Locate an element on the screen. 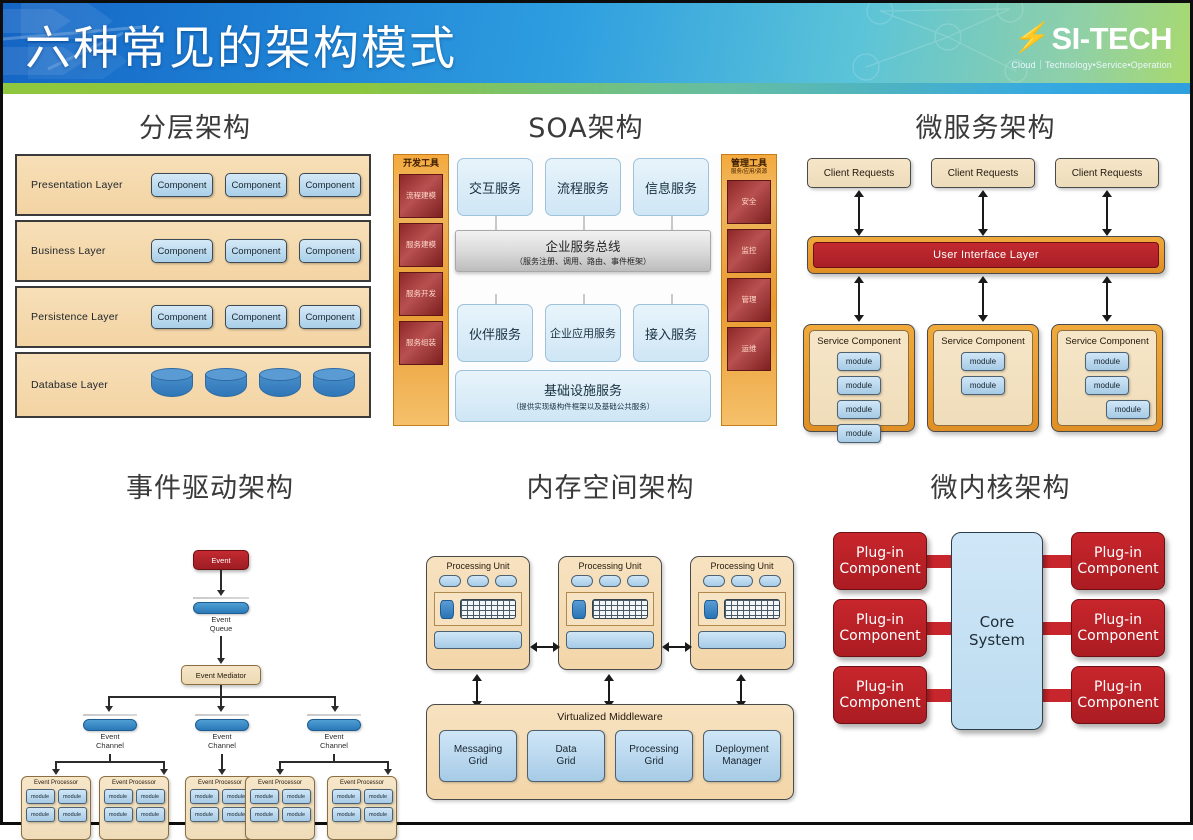 The width and height of the screenshot is (1193, 840). event-queue-bar is located at coordinates (221, 608).